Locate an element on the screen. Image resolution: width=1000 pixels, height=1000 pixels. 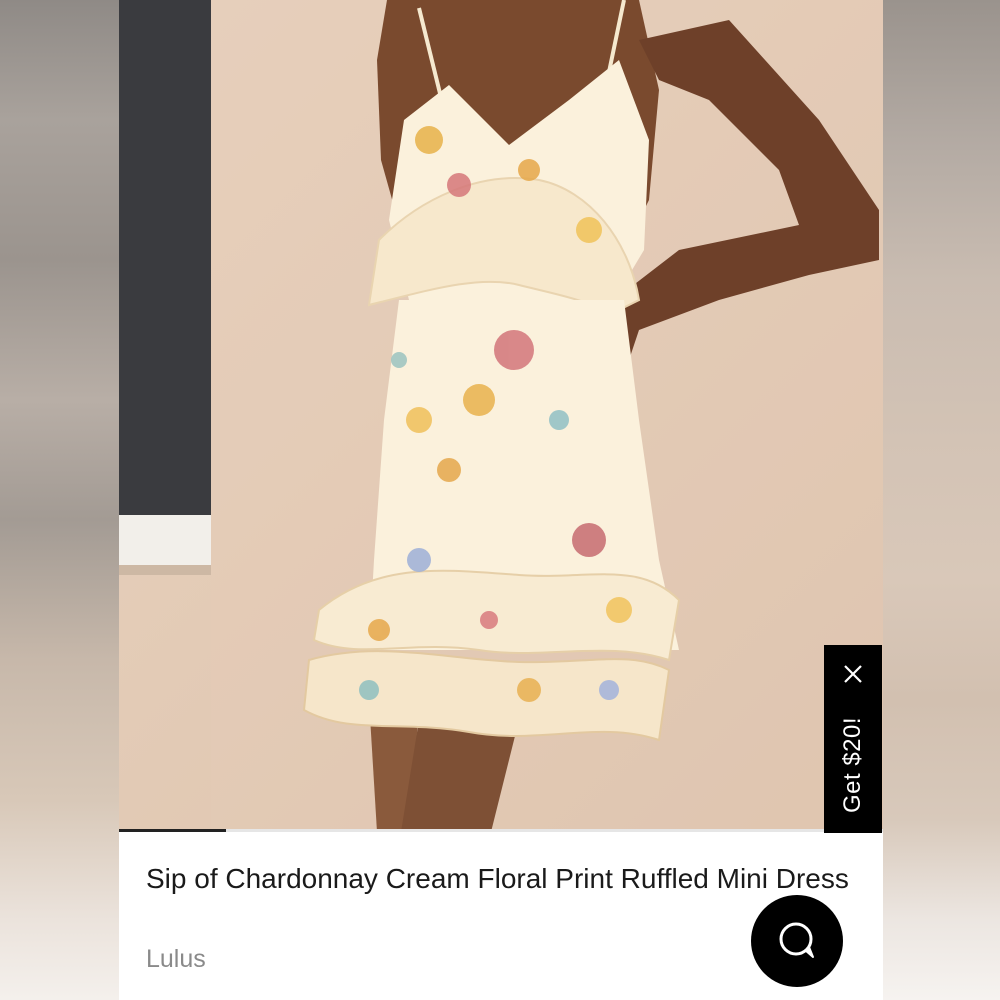
sill-shadow is located at coordinates (165, 570).